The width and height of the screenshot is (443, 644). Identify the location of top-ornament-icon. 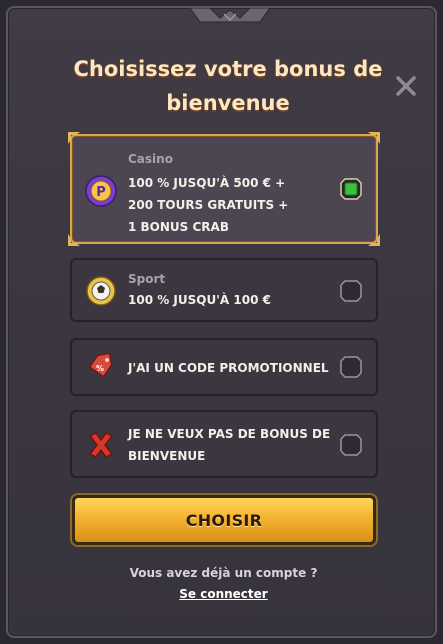
(230, 15).